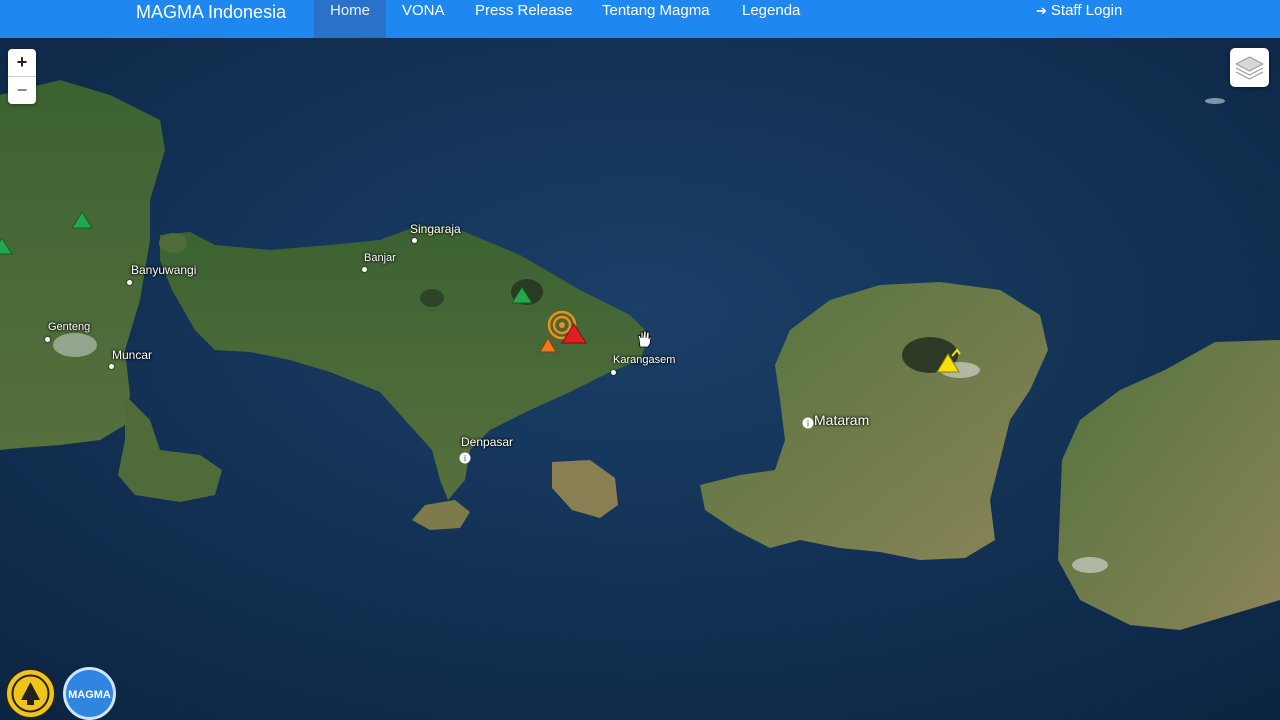 The image size is (1280, 720). What do you see at coordinates (22, 89) in the screenshot?
I see `zoom-out-button: −` at bounding box center [22, 89].